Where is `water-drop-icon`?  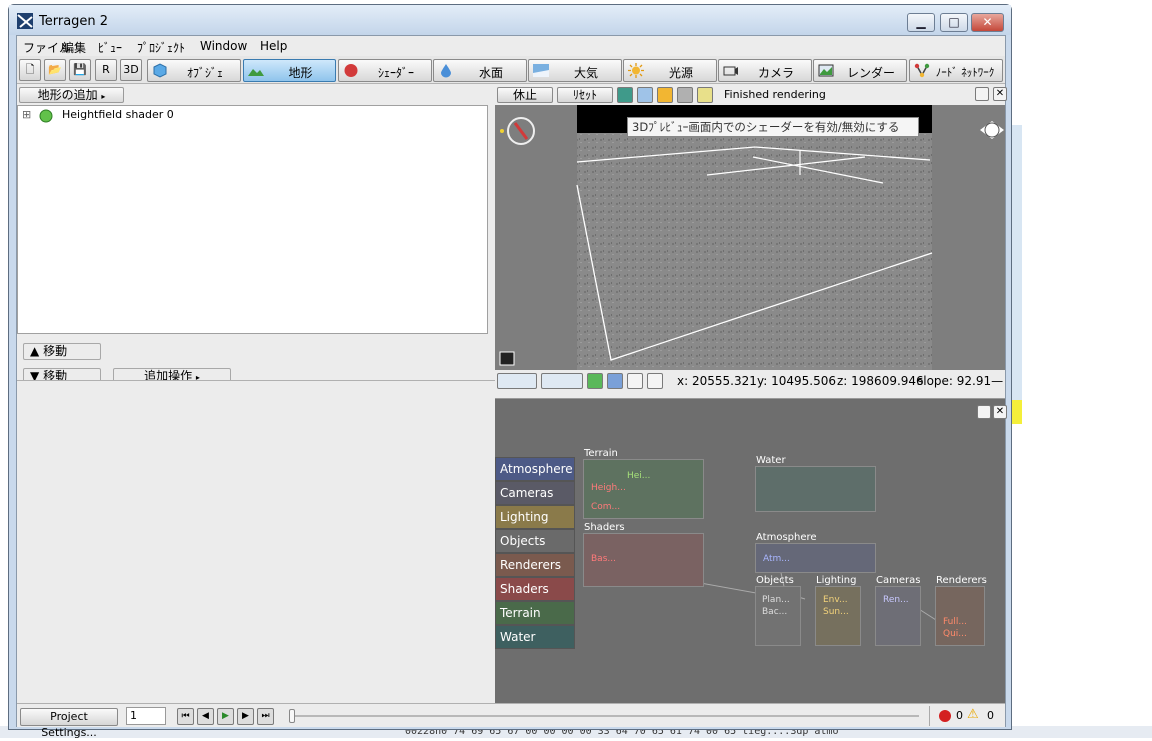
water-drop-icon is located at coordinates (446, 71).